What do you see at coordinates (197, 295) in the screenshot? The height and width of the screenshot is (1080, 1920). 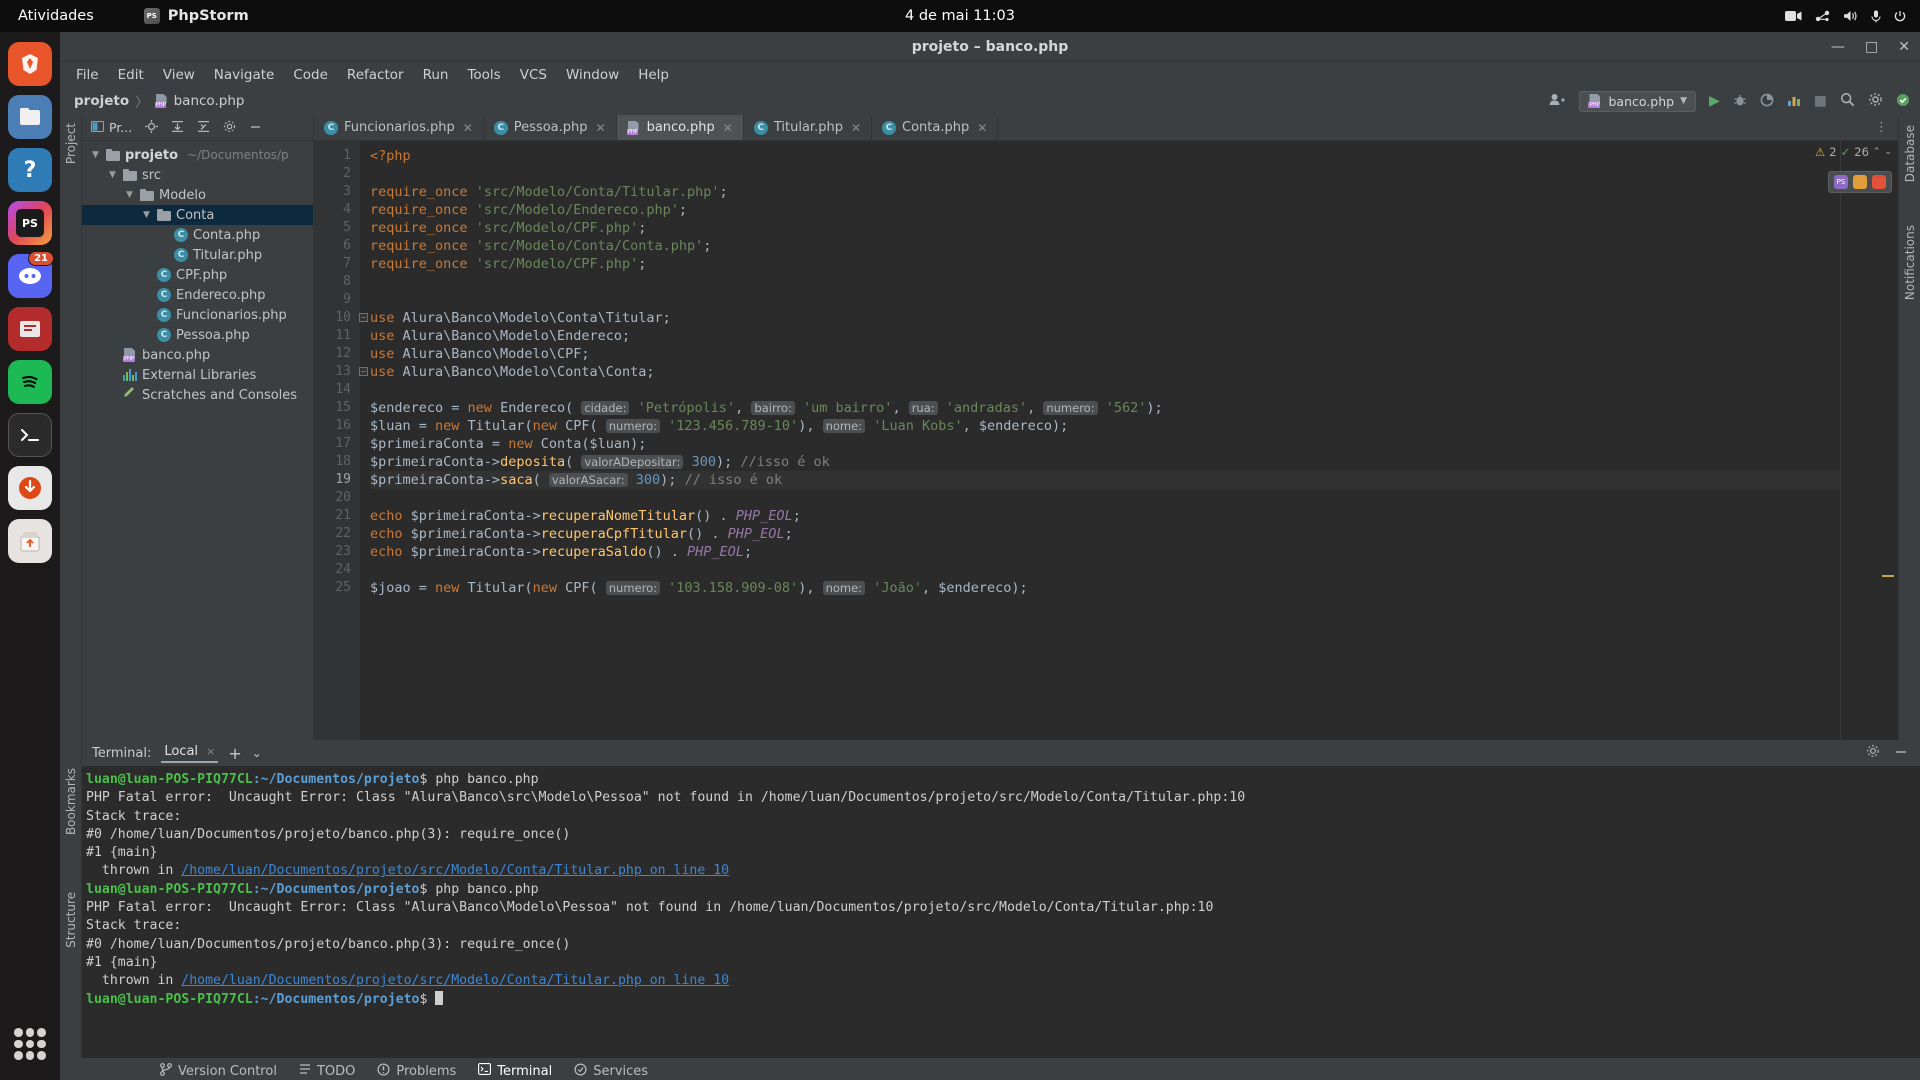 I see `tree-node-endereco-php: C Endereco.php` at bounding box center [197, 295].